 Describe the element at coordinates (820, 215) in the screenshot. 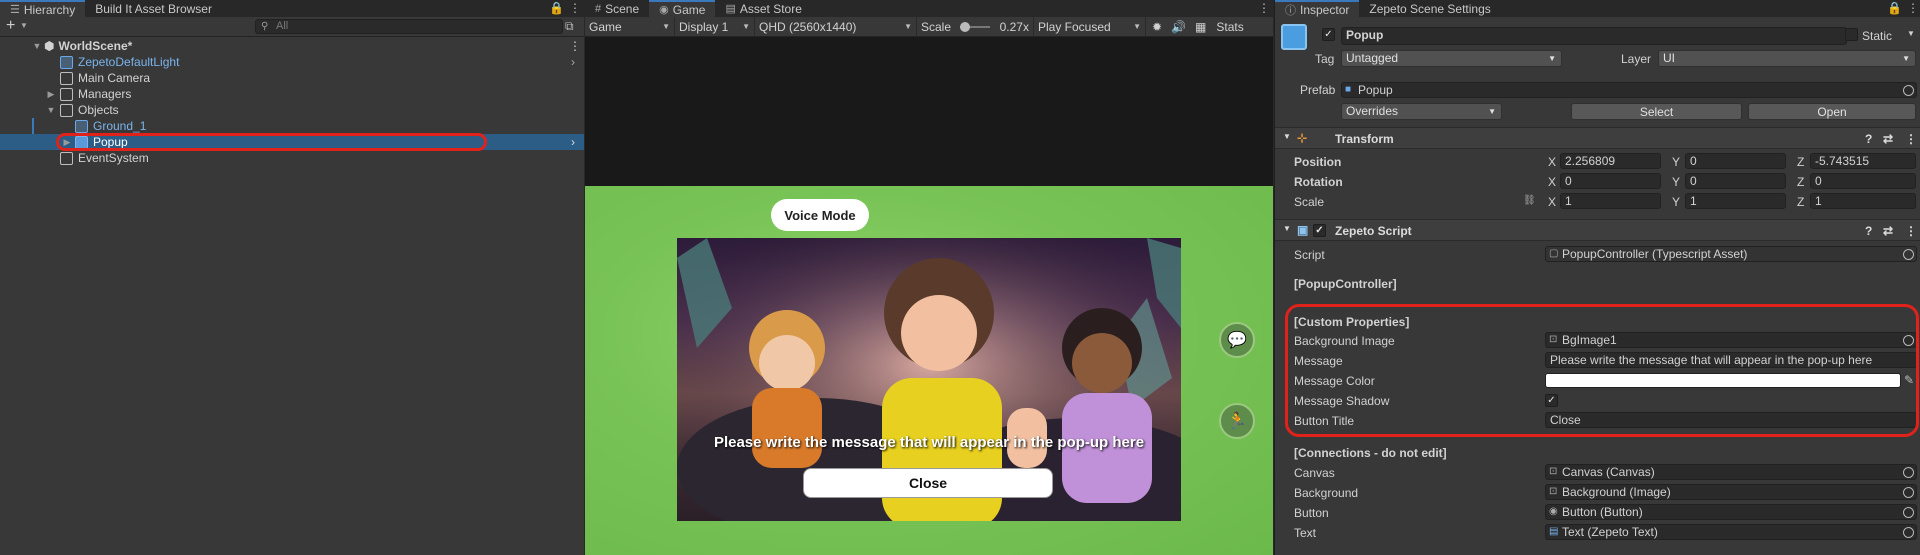

I see `voice-mode-button: Voice Mode` at that location.